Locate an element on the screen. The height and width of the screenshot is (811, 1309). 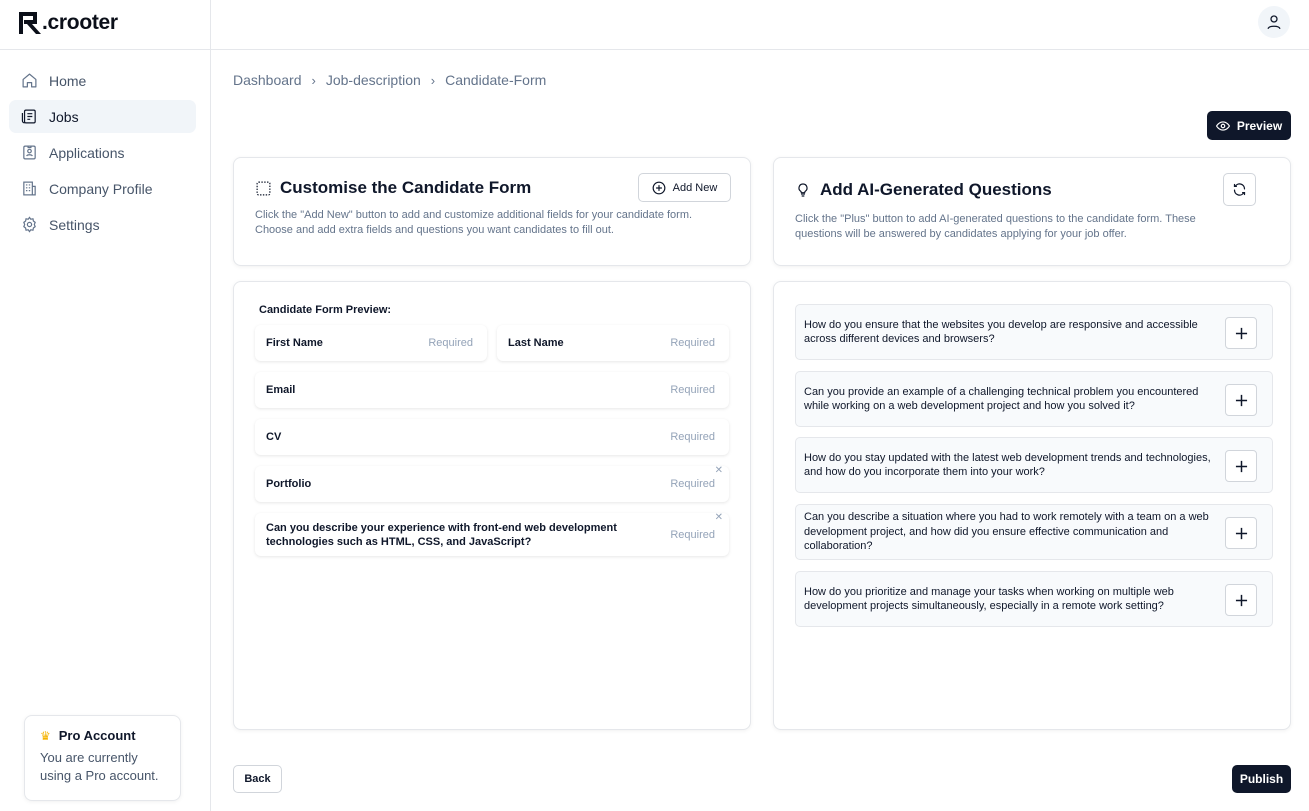
user-icon is located at coordinates (1274, 22).